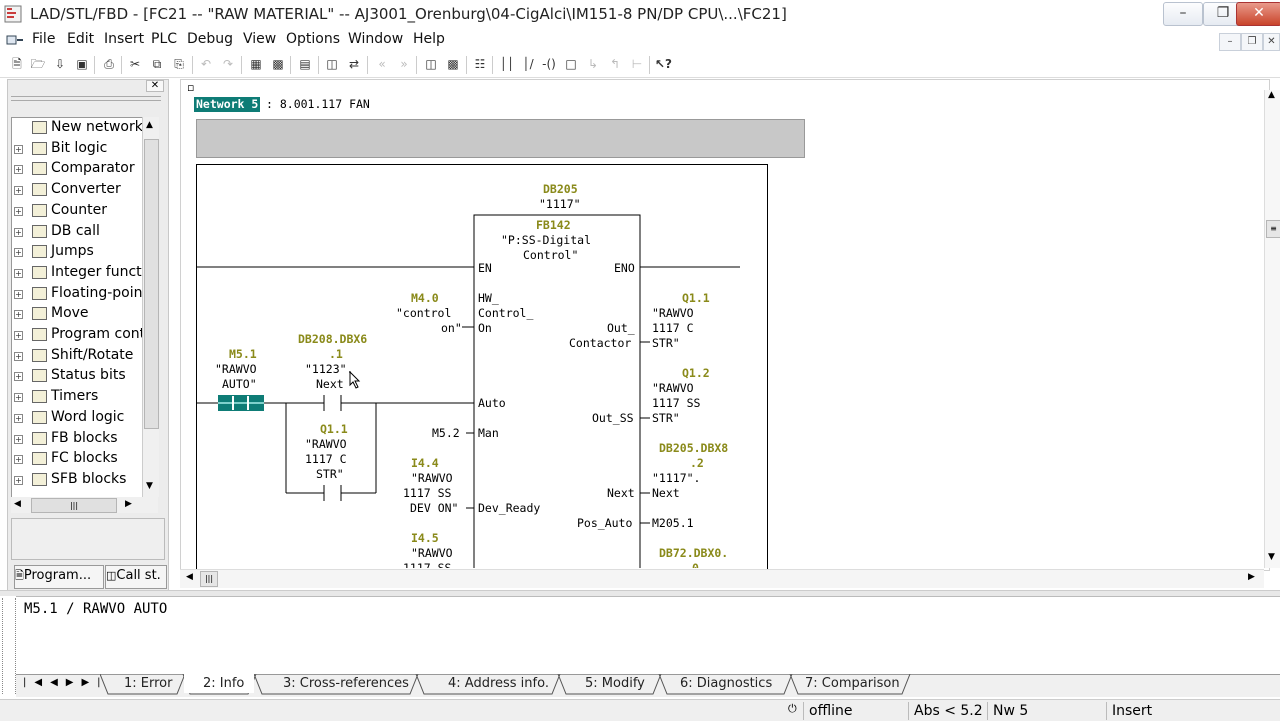  Describe the element at coordinates (243, 354) in the screenshot. I see `m51-address: M5.1` at that location.